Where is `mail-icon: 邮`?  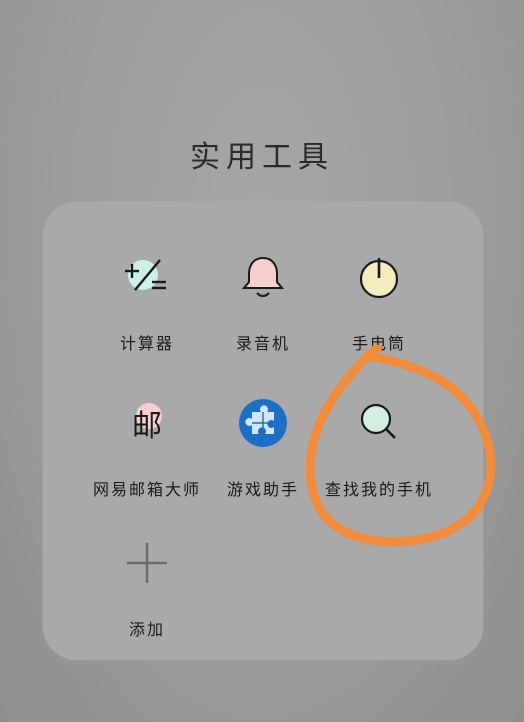 mail-icon: 邮 is located at coordinates (147, 423).